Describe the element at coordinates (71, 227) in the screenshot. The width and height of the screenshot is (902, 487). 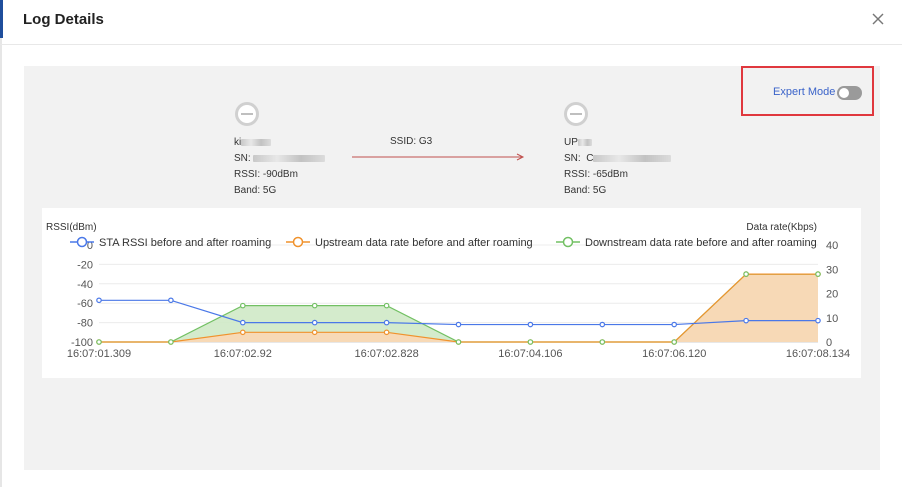
I see `y-axis-title: RSSI(dBm)` at that location.